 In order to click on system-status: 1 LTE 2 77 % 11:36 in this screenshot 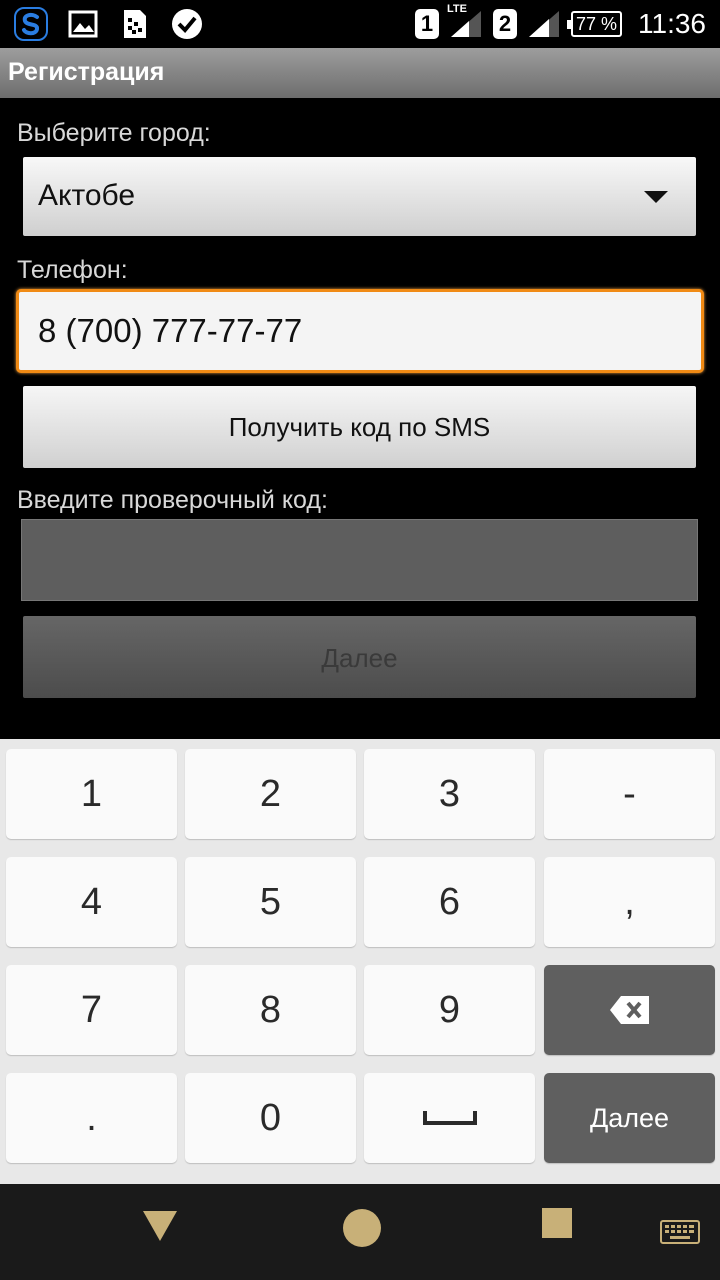, I will do `click(560, 22)`.